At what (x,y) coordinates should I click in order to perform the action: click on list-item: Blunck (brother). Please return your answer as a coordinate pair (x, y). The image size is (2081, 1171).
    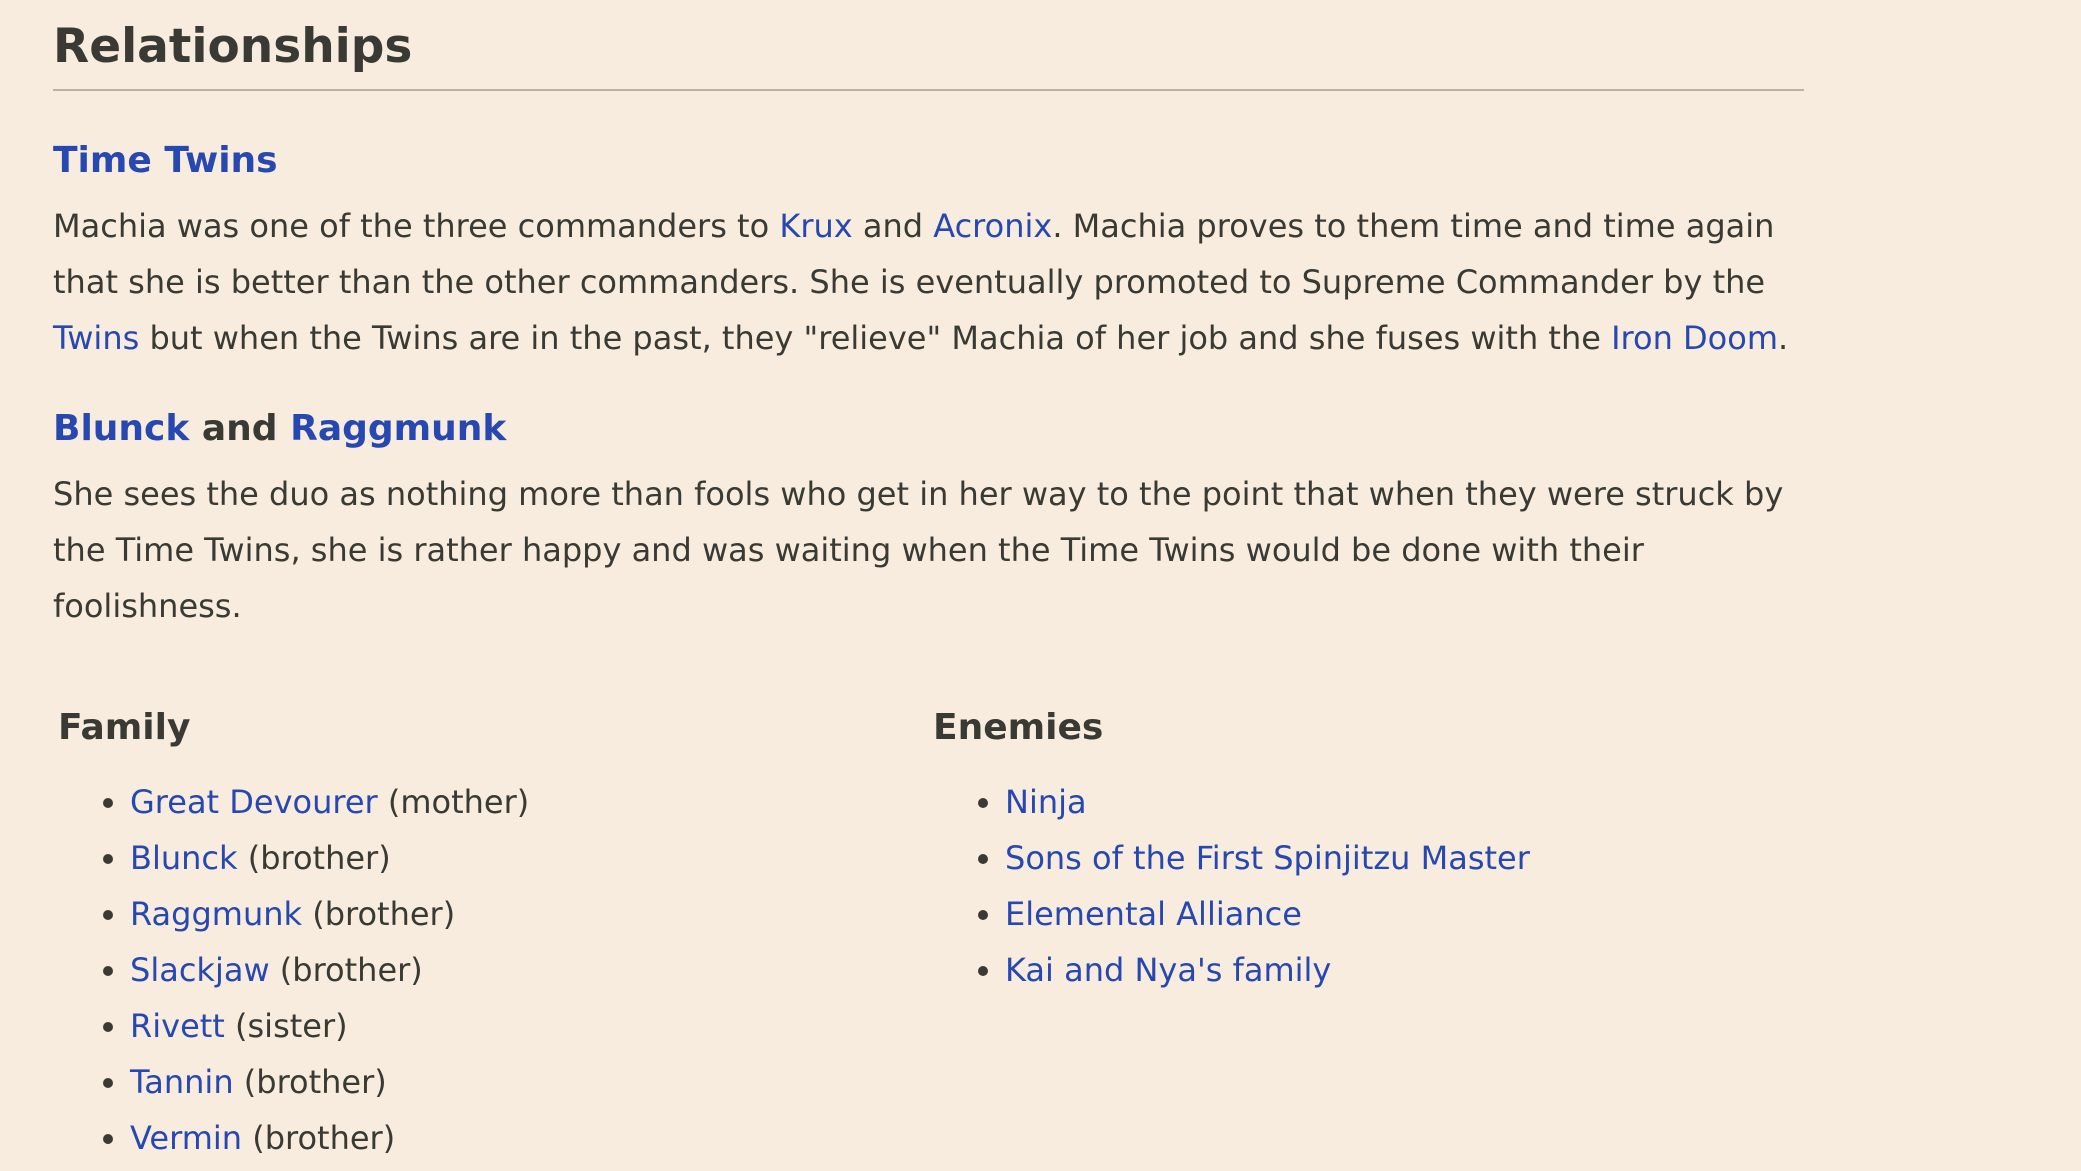
    Looking at the image, I should click on (329, 858).